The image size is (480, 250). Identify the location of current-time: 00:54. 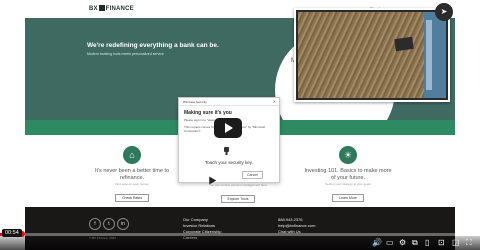
(12, 233).